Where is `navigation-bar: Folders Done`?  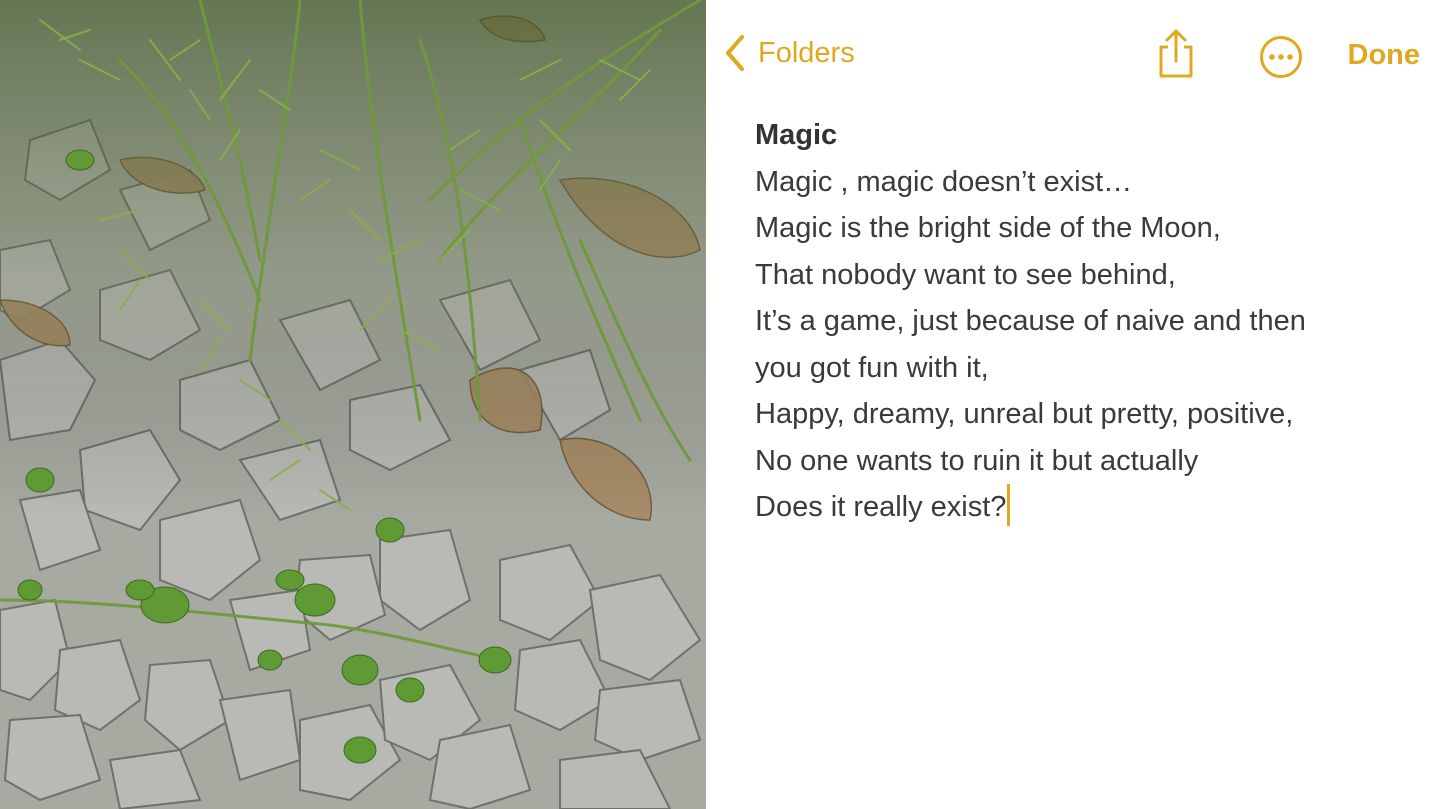 navigation-bar: Folders Done is located at coordinates (1073, 56).